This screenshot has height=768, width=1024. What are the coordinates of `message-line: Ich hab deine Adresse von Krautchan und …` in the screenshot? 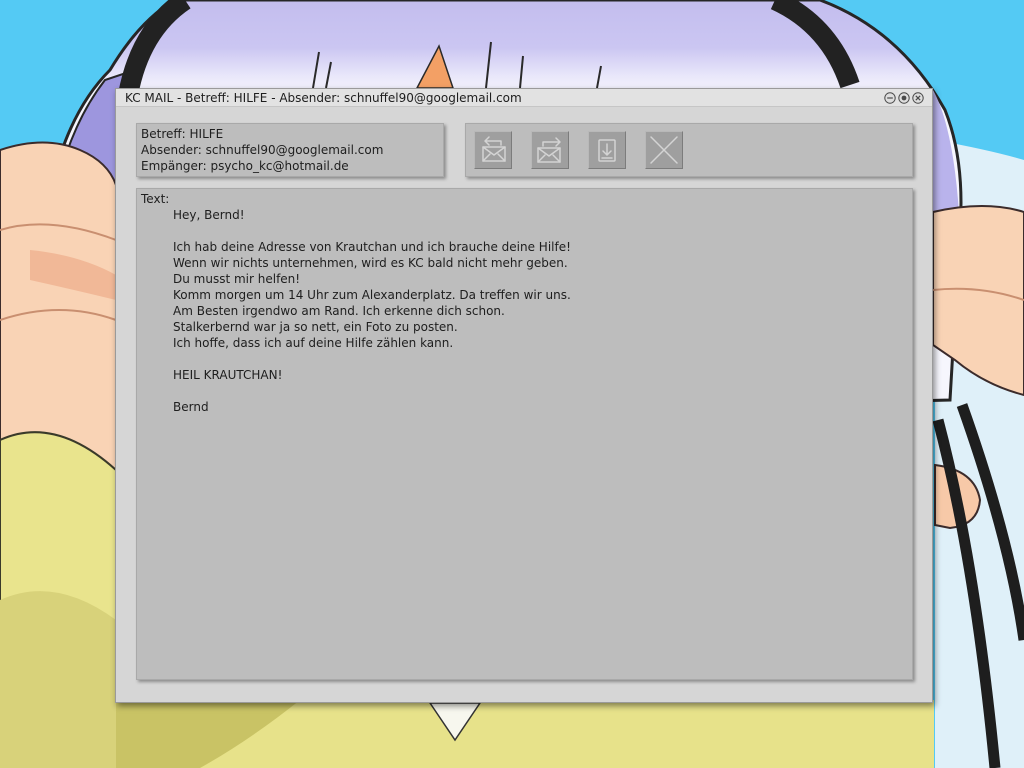 It's located at (372, 247).